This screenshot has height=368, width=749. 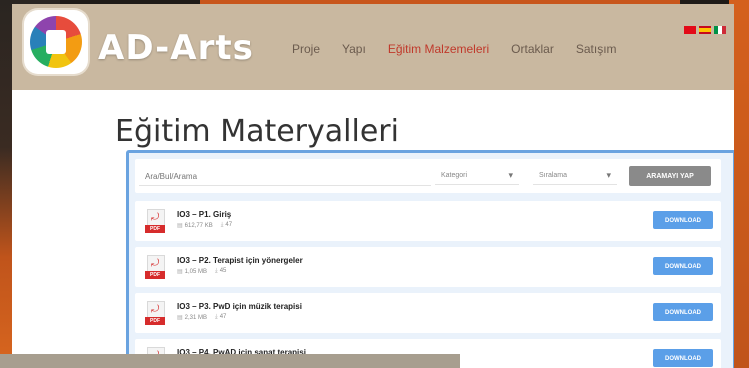 I want to click on nav-item-ortaklar: Ortaklar, so click(x=532, y=49).